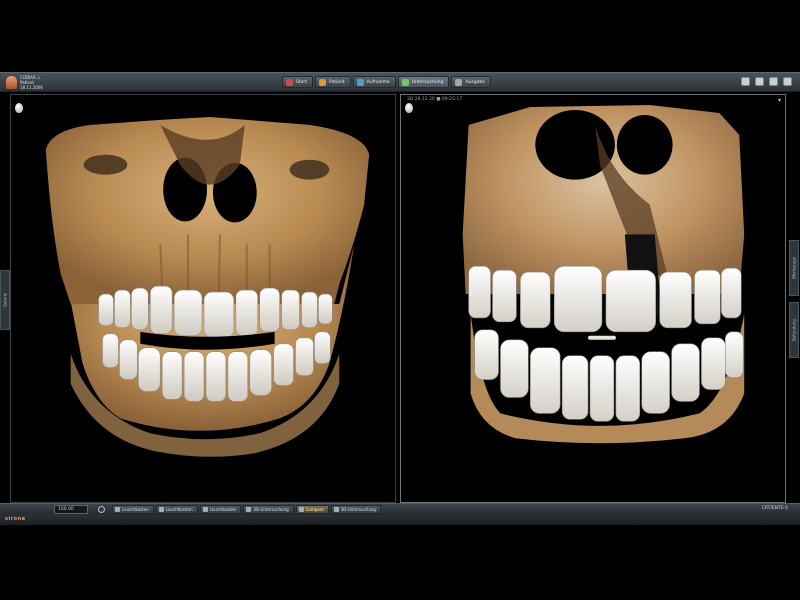  What do you see at coordinates (779, 100) in the screenshot?
I see `panel-menu-icon: ▾` at bounding box center [779, 100].